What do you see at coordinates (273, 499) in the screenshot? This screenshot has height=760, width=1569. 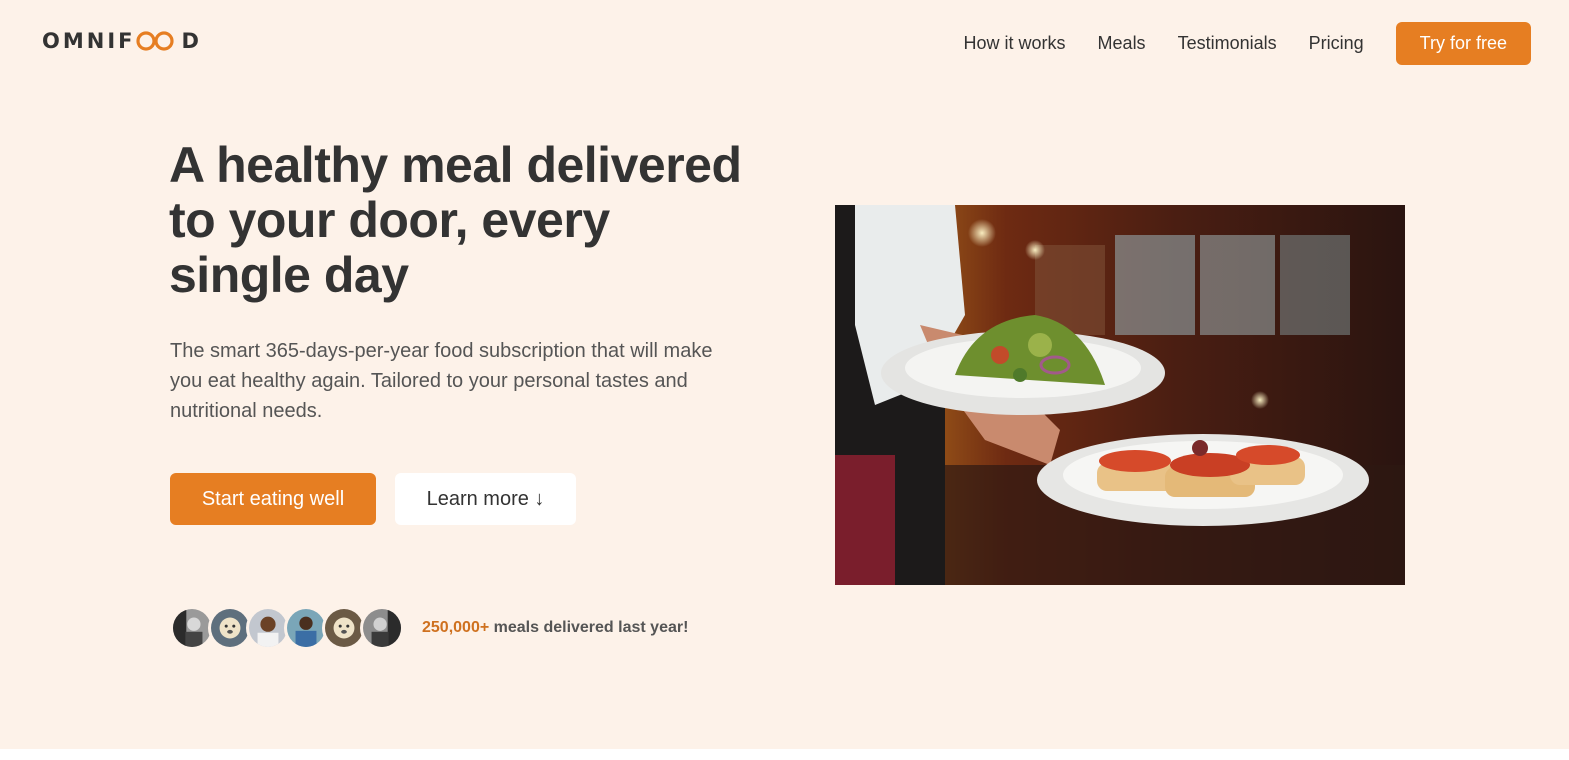 I see `start-eating-well-button: Start eating well` at bounding box center [273, 499].